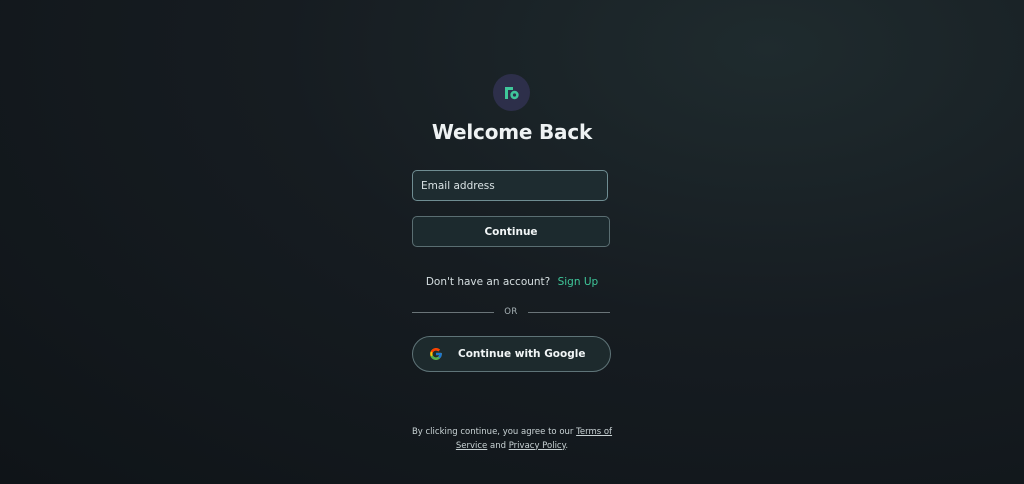  I want to click on google-icon, so click(436, 354).